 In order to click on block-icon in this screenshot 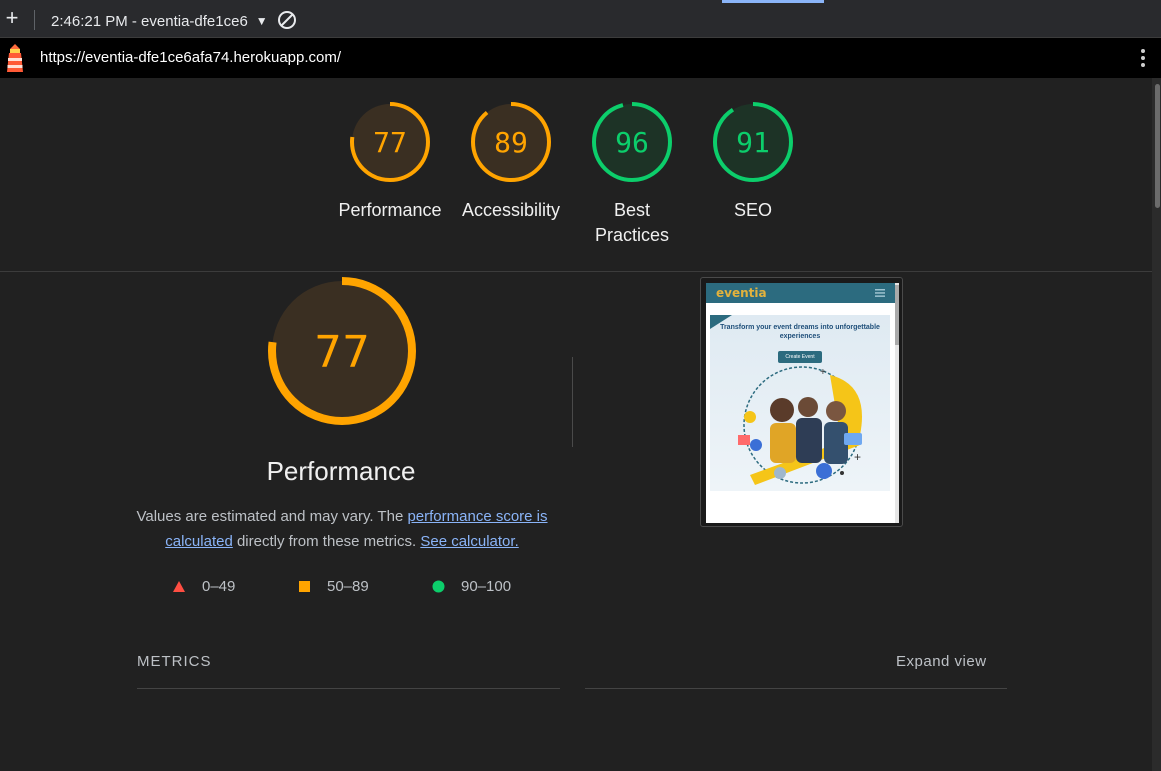, I will do `click(287, 20)`.